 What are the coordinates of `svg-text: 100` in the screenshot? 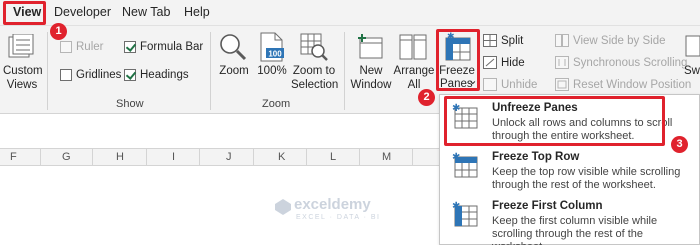 It's located at (275, 54).